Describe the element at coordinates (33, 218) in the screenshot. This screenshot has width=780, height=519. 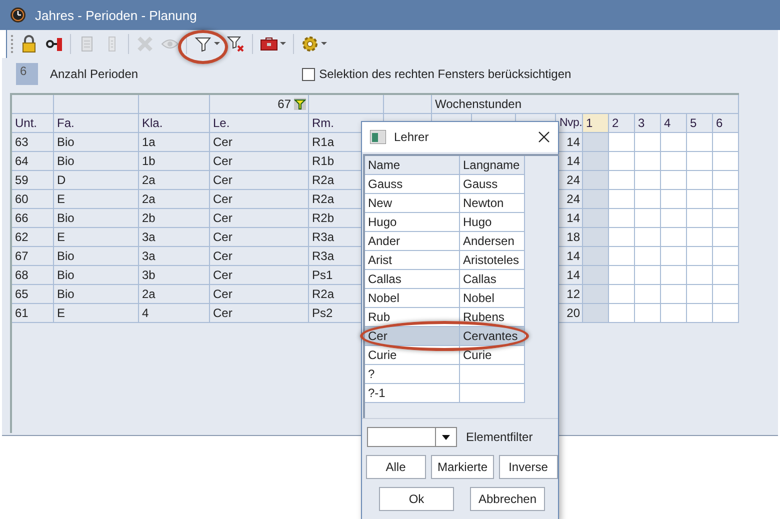
I see `table-cell: 66` at that location.